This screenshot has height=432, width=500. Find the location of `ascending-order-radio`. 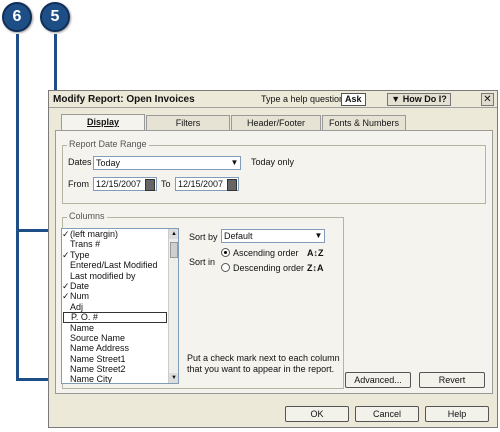

ascending-order-radio is located at coordinates (225, 252).